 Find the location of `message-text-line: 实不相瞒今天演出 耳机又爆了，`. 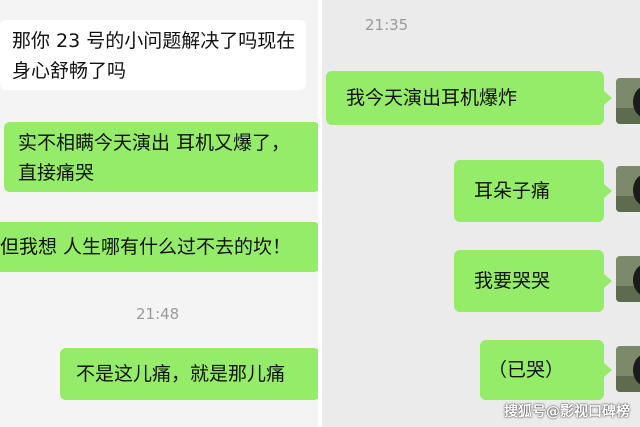

message-text-line: 实不相瞒今天演出 耳机又爆了， is located at coordinates (154, 143).